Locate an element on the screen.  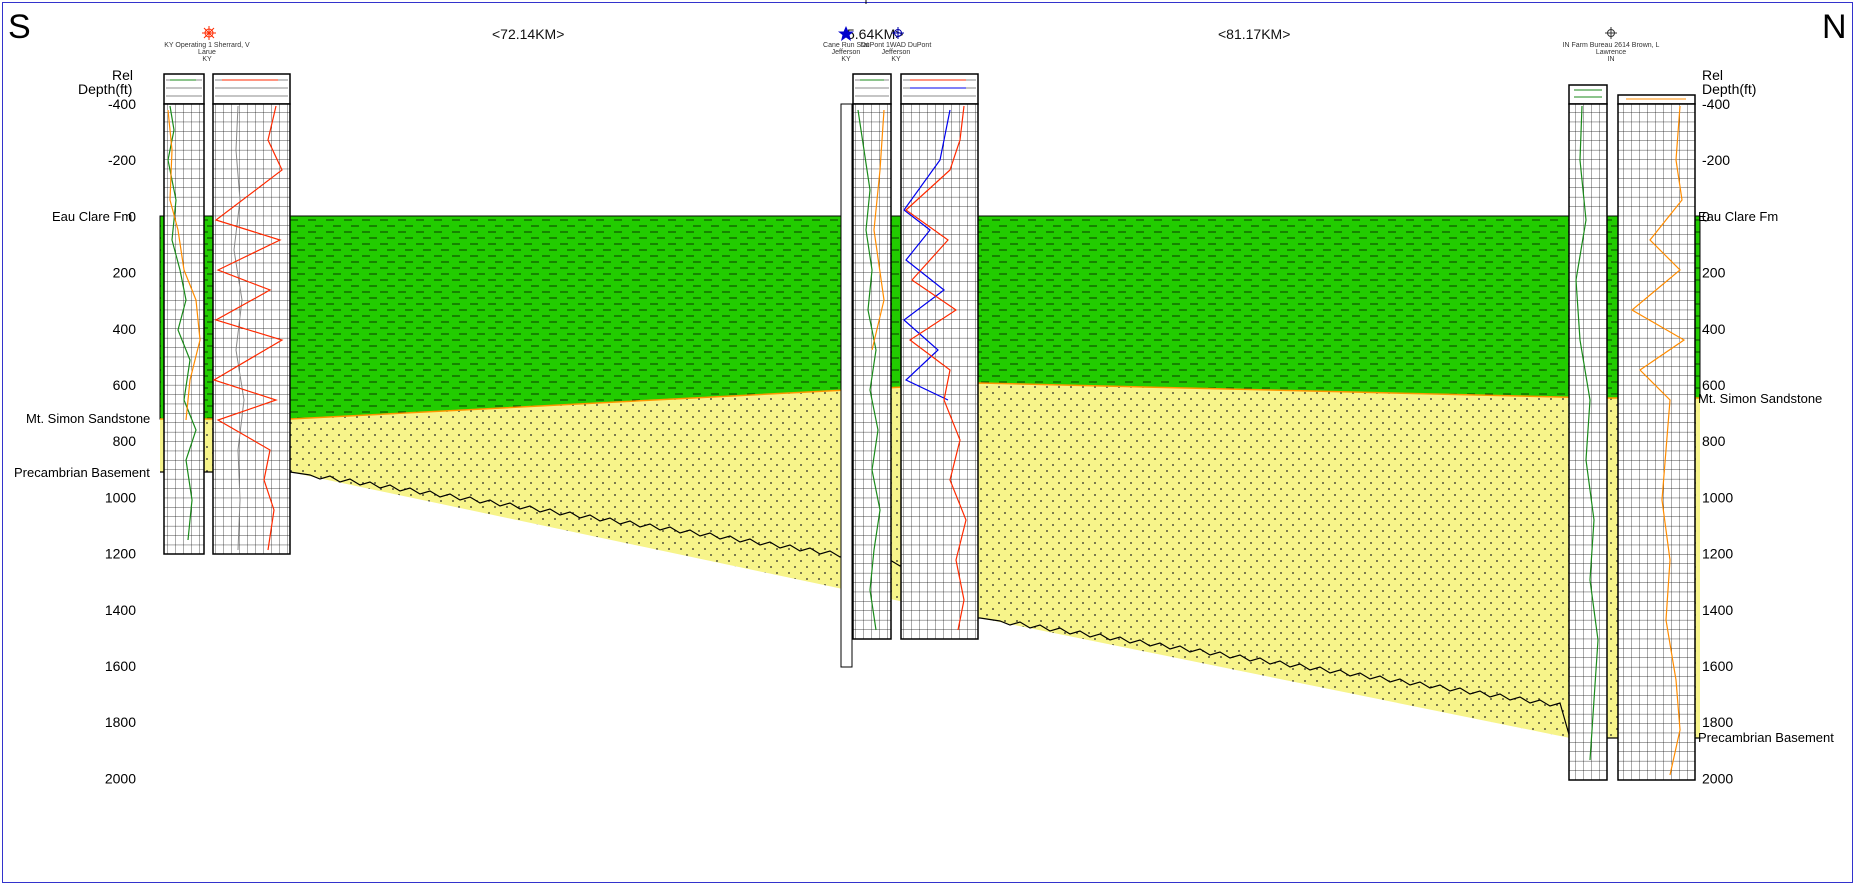
right-axis-title-depth: Depth(ft) is located at coordinates (1729, 89).